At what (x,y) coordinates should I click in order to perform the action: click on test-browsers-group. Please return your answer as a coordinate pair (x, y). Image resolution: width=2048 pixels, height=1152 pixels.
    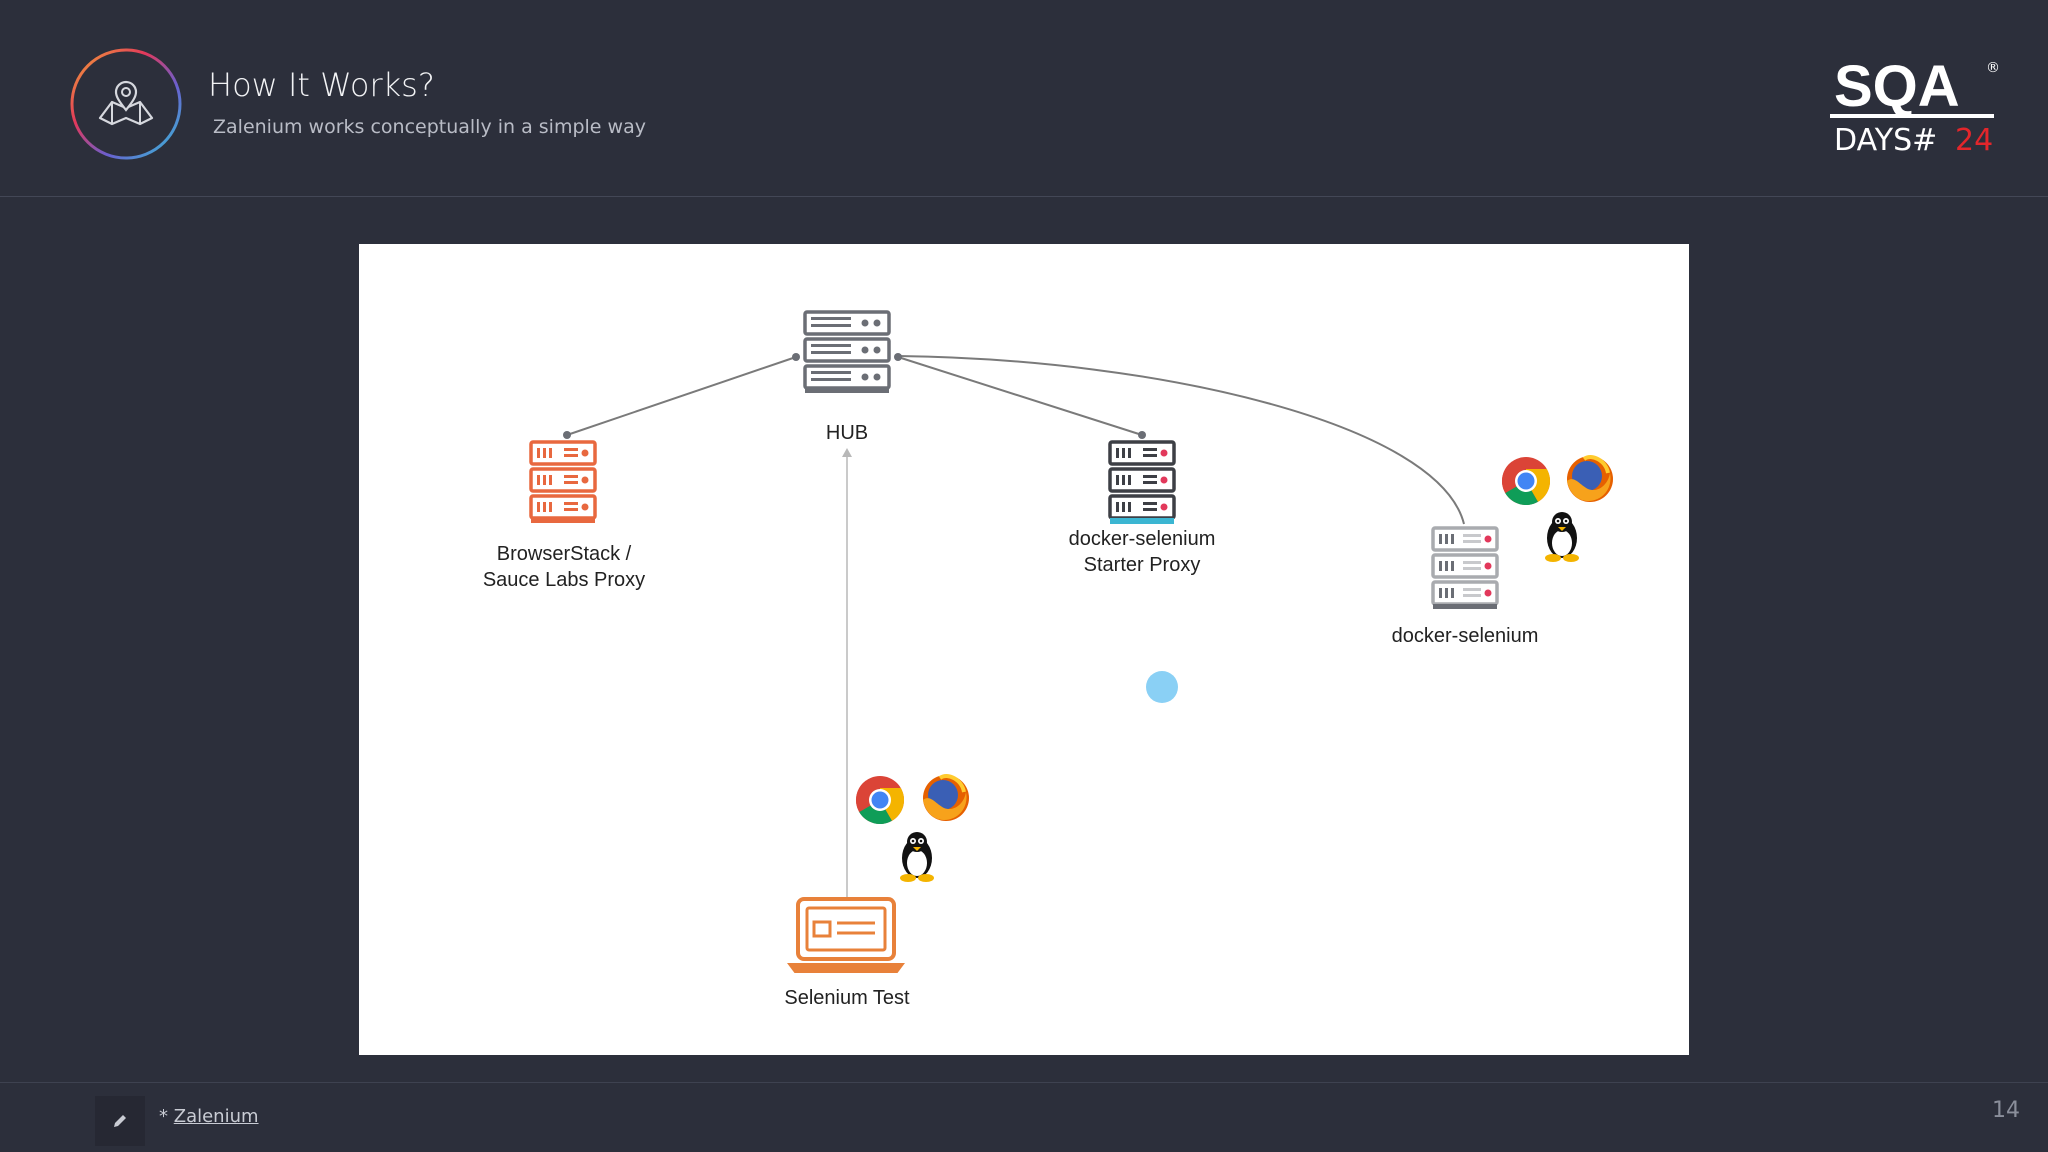
    Looking at the image, I should click on (912, 827).